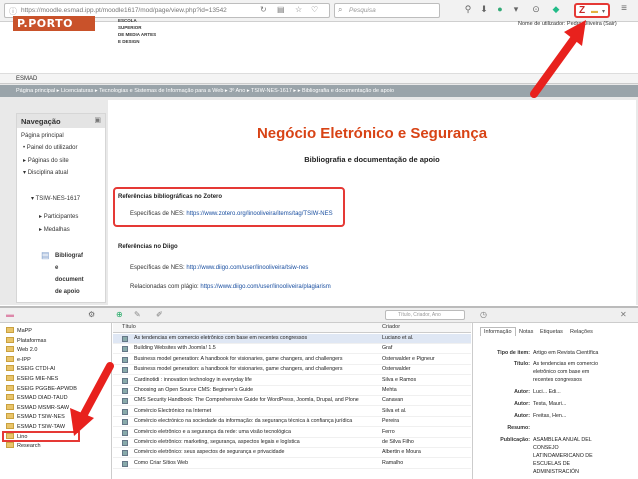 This screenshot has width=638, height=479. I want to click on nav-site-pages: ▸ Páginas do site, so click(46, 160).